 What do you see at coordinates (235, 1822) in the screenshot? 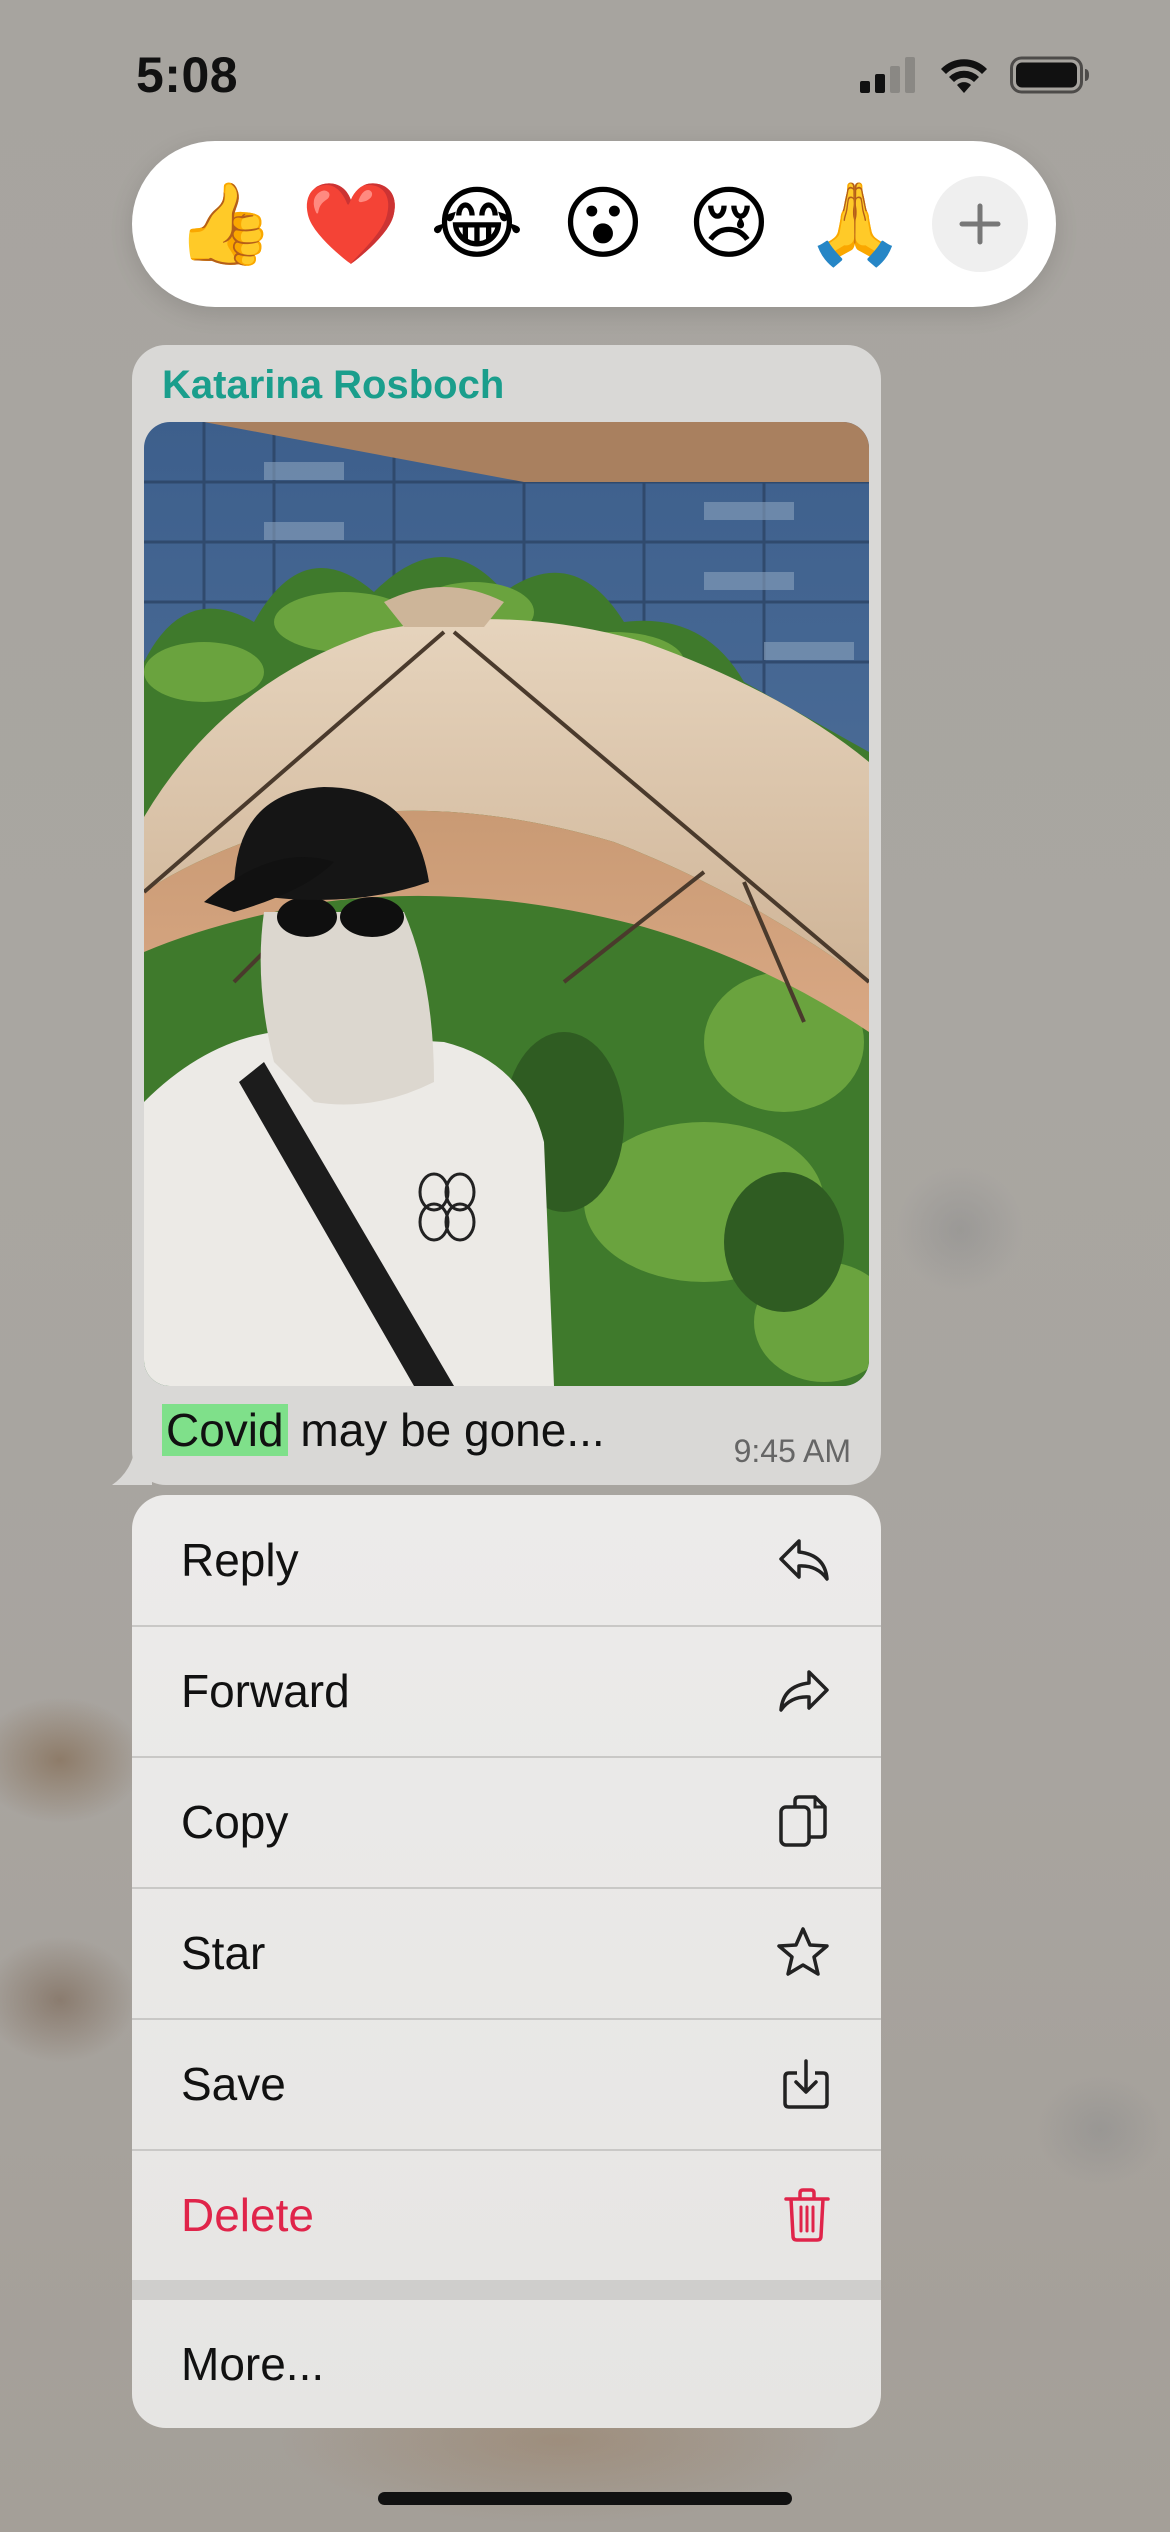
I see `menu-item-label: Copy` at bounding box center [235, 1822].